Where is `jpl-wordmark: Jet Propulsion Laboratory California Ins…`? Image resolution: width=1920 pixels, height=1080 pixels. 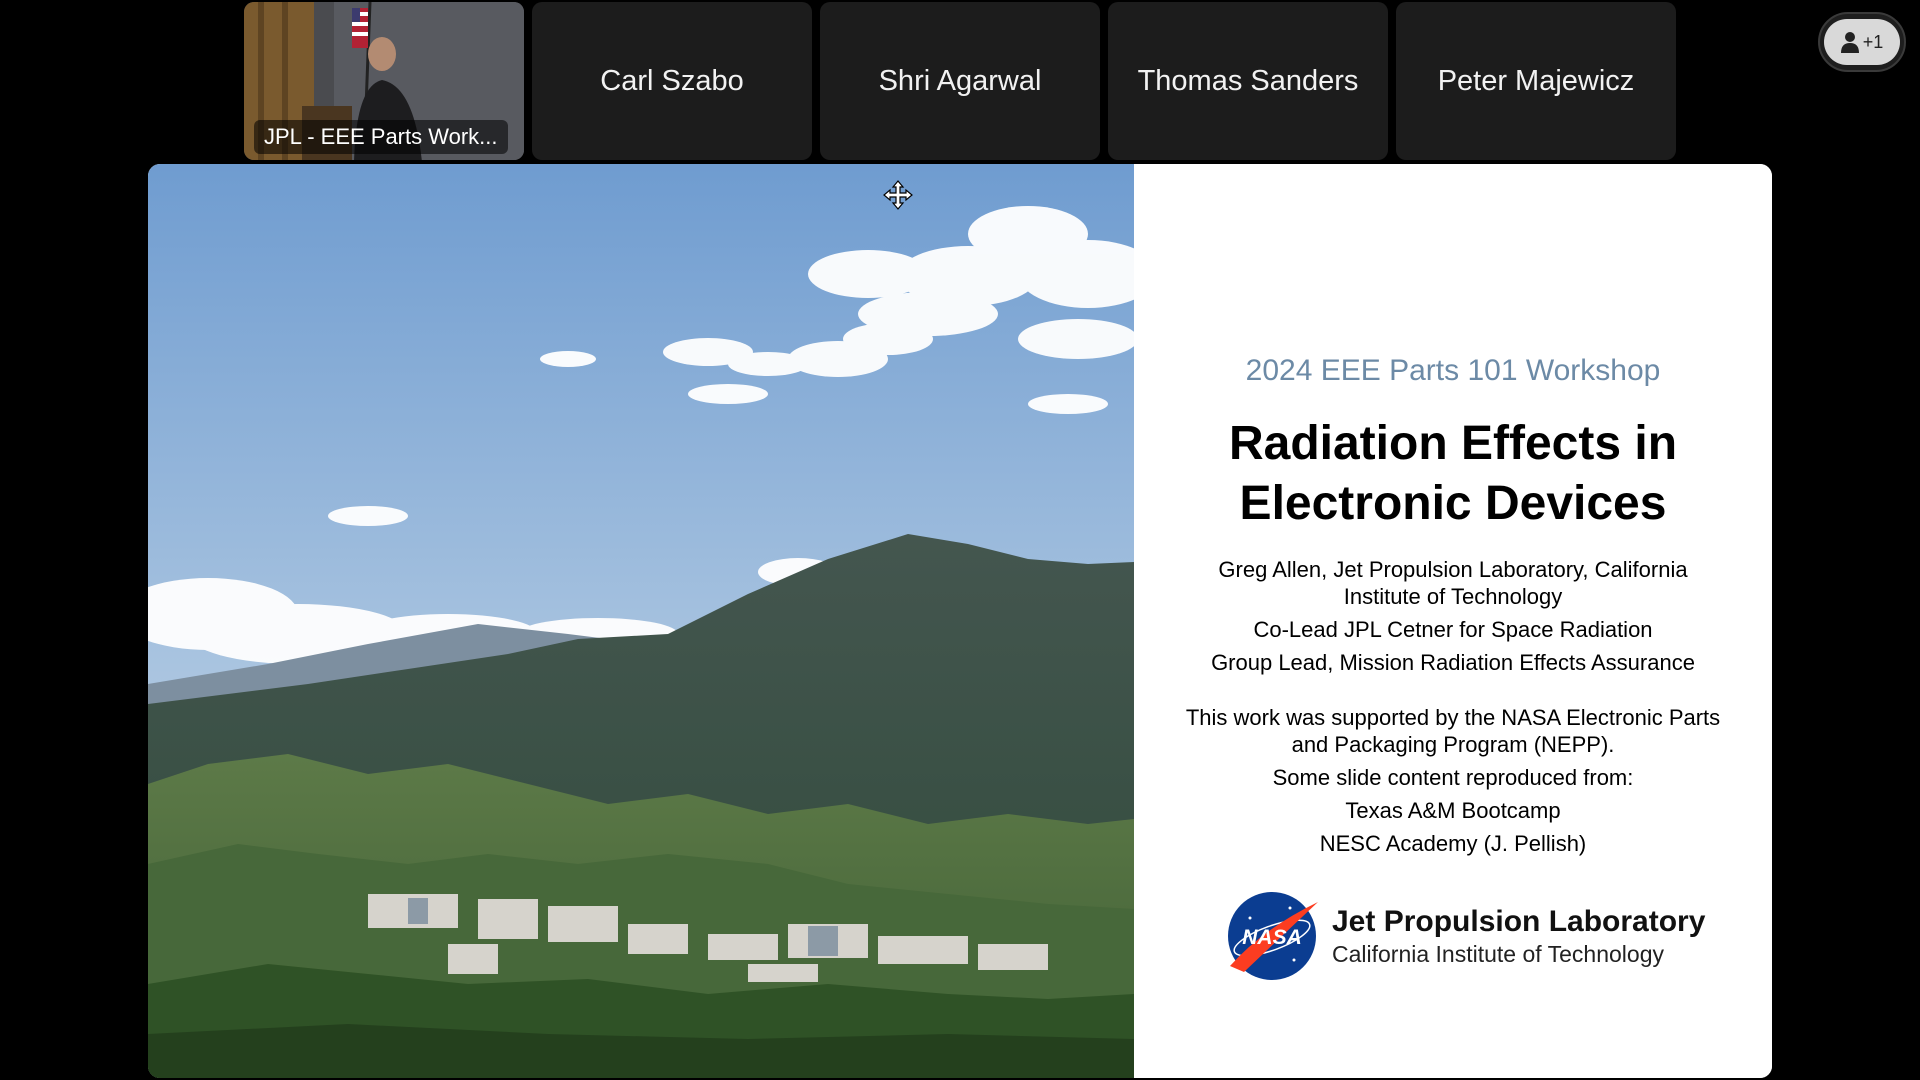
jpl-wordmark: Jet Propulsion Laboratory California Ins… is located at coordinates (1518, 936).